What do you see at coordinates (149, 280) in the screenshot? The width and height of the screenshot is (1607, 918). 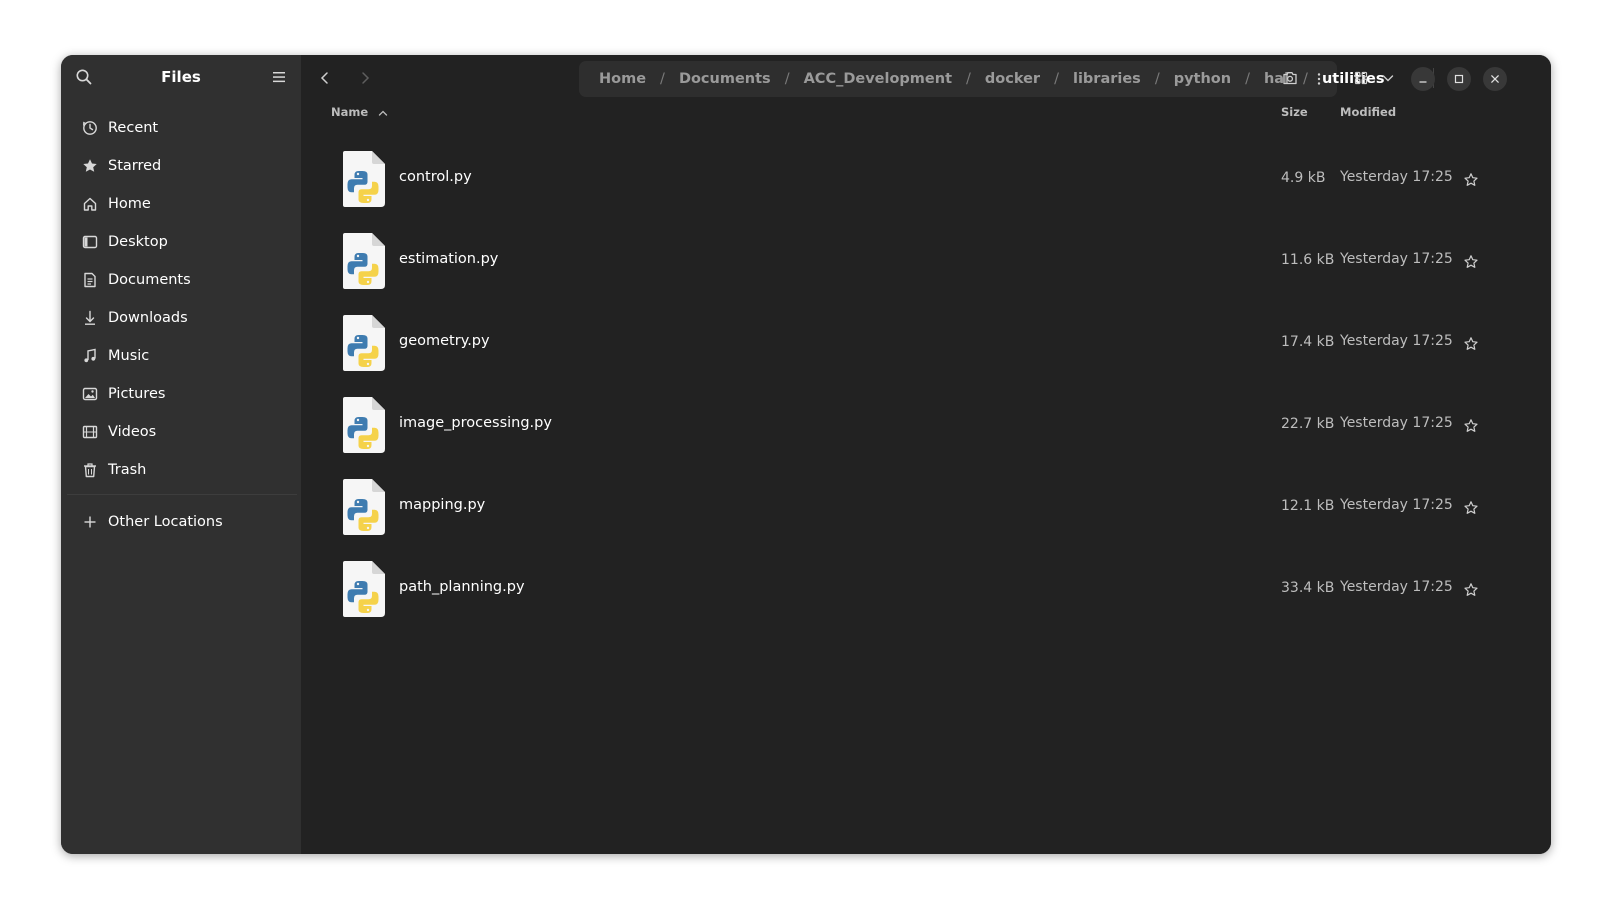 I see `sidebar-item-label: Documents` at bounding box center [149, 280].